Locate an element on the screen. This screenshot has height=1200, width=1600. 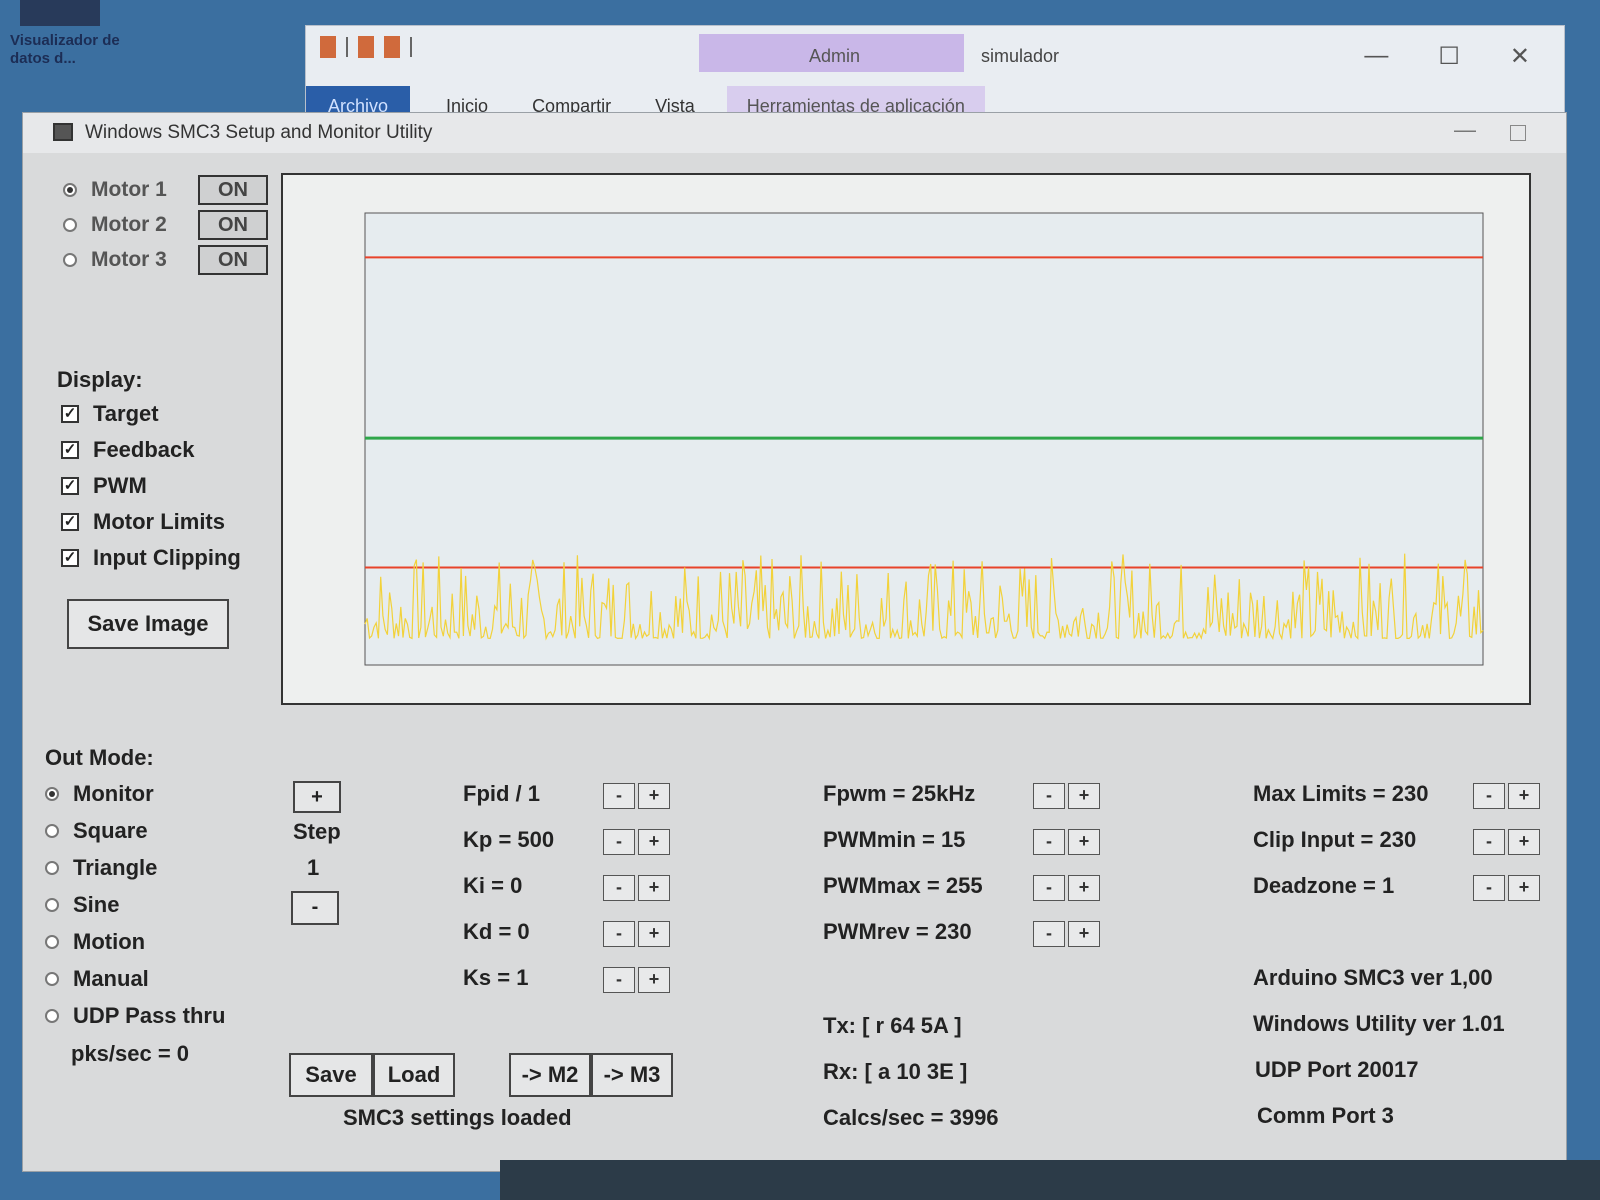
pwm-stepper-0: - + is located at coordinates (1068, 796).